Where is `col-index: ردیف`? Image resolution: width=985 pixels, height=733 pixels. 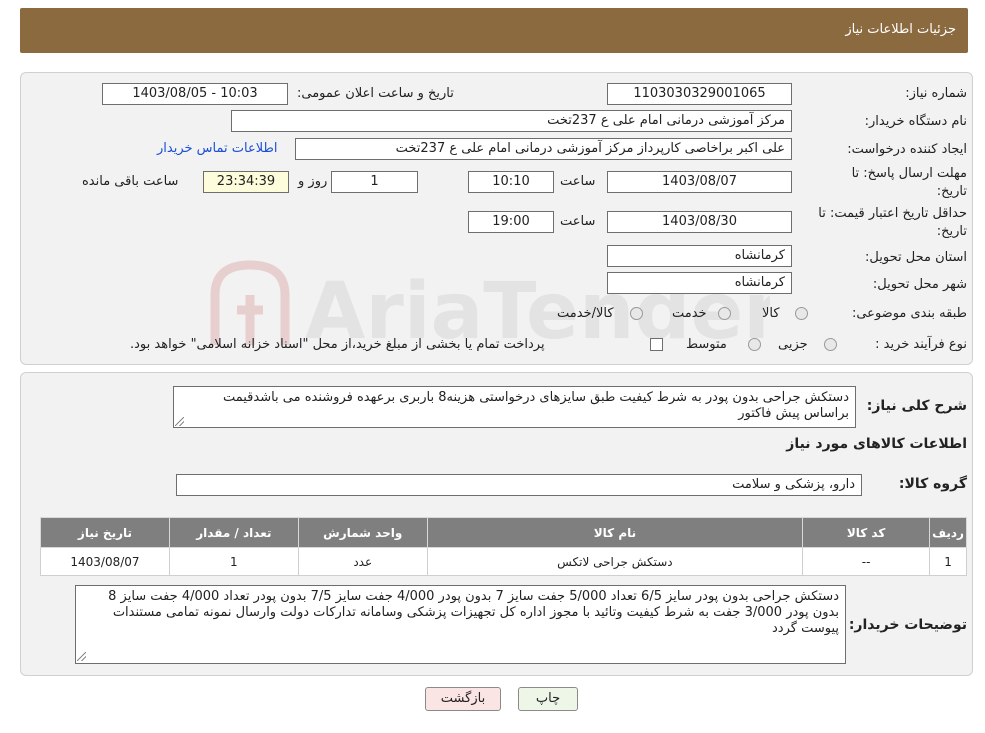 col-index: ردیف is located at coordinates (948, 532).